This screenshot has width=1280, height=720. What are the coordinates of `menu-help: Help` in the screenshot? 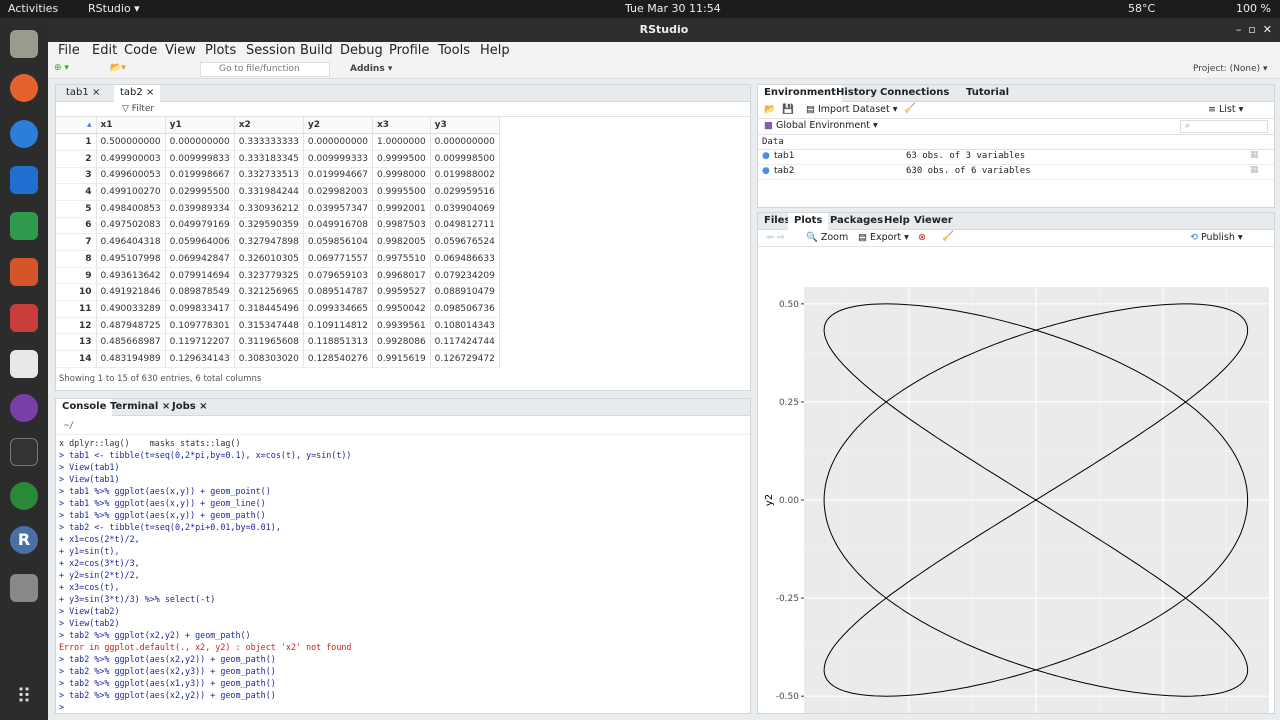 It's located at (495, 50).